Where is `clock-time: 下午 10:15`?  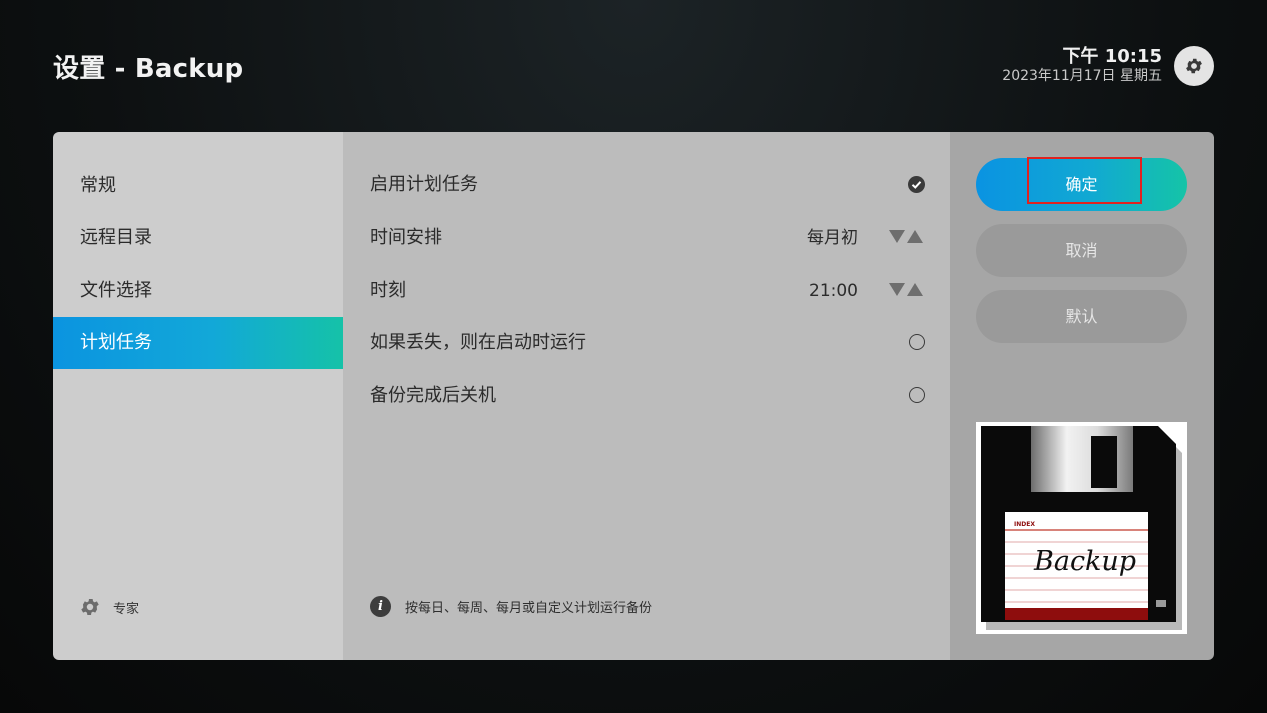 clock-time: 下午 10:15 is located at coordinates (1112, 56).